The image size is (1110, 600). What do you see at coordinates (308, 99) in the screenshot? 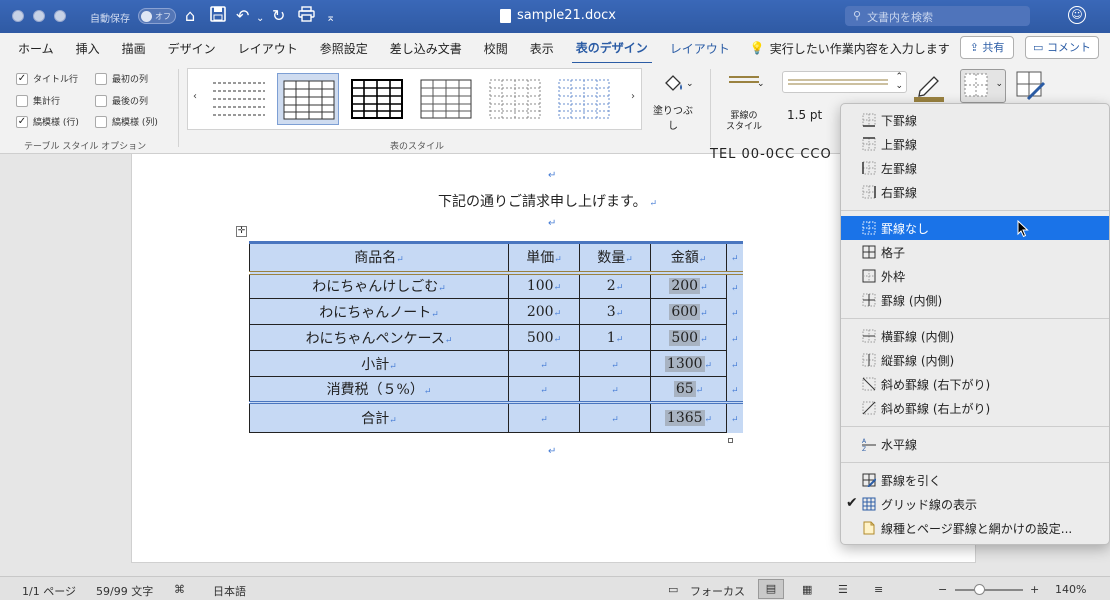
I see `table-style-2-selected` at bounding box center [308, 99].